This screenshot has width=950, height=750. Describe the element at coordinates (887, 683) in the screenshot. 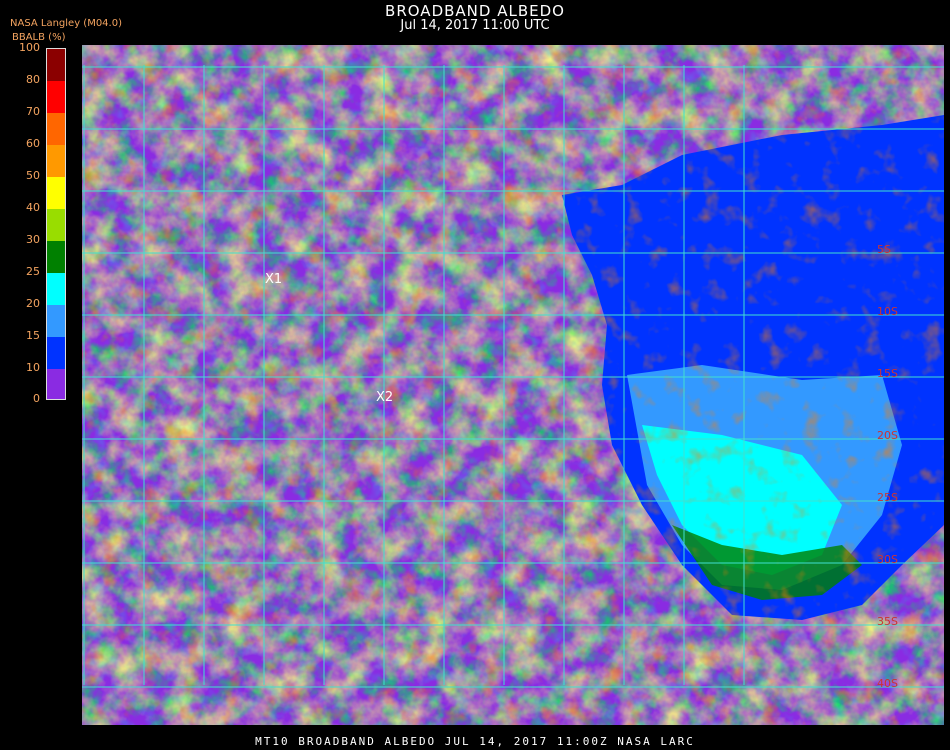

I see `latitude-label: 40S` at that location.